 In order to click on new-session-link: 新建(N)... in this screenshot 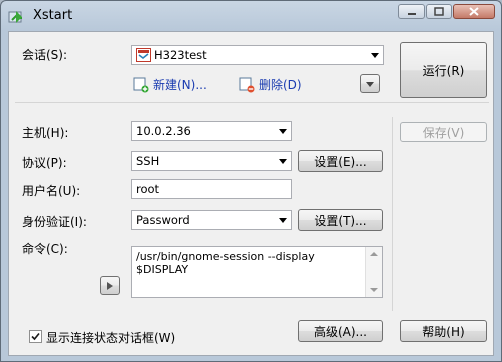, I will do `click(170, 84)`.